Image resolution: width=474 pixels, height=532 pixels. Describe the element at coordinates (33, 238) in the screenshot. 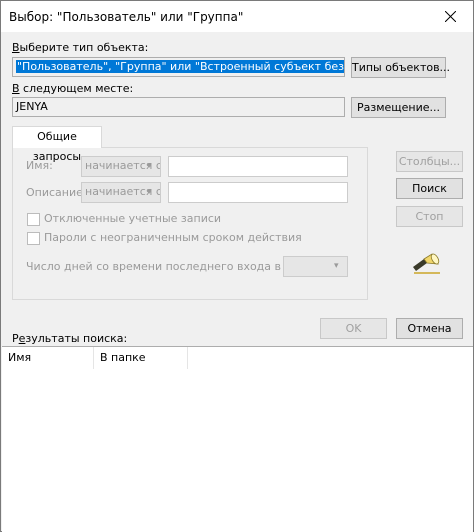

I see `non-expiring-passwords-checkbox` at that location.